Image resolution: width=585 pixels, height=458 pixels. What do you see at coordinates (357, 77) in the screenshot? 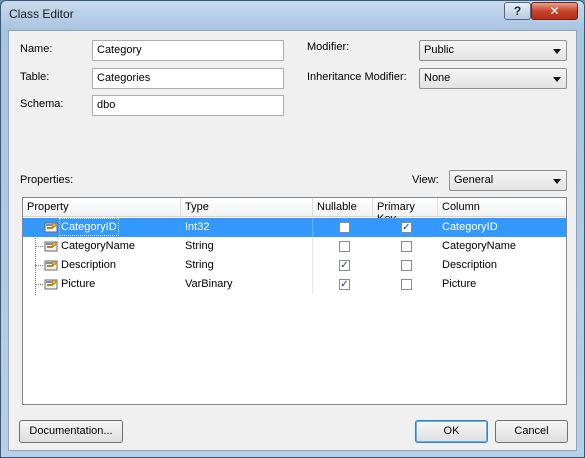
I see `inheritance-modifier-label: Inheritance Modifier:` at bounding box center [357, 77].